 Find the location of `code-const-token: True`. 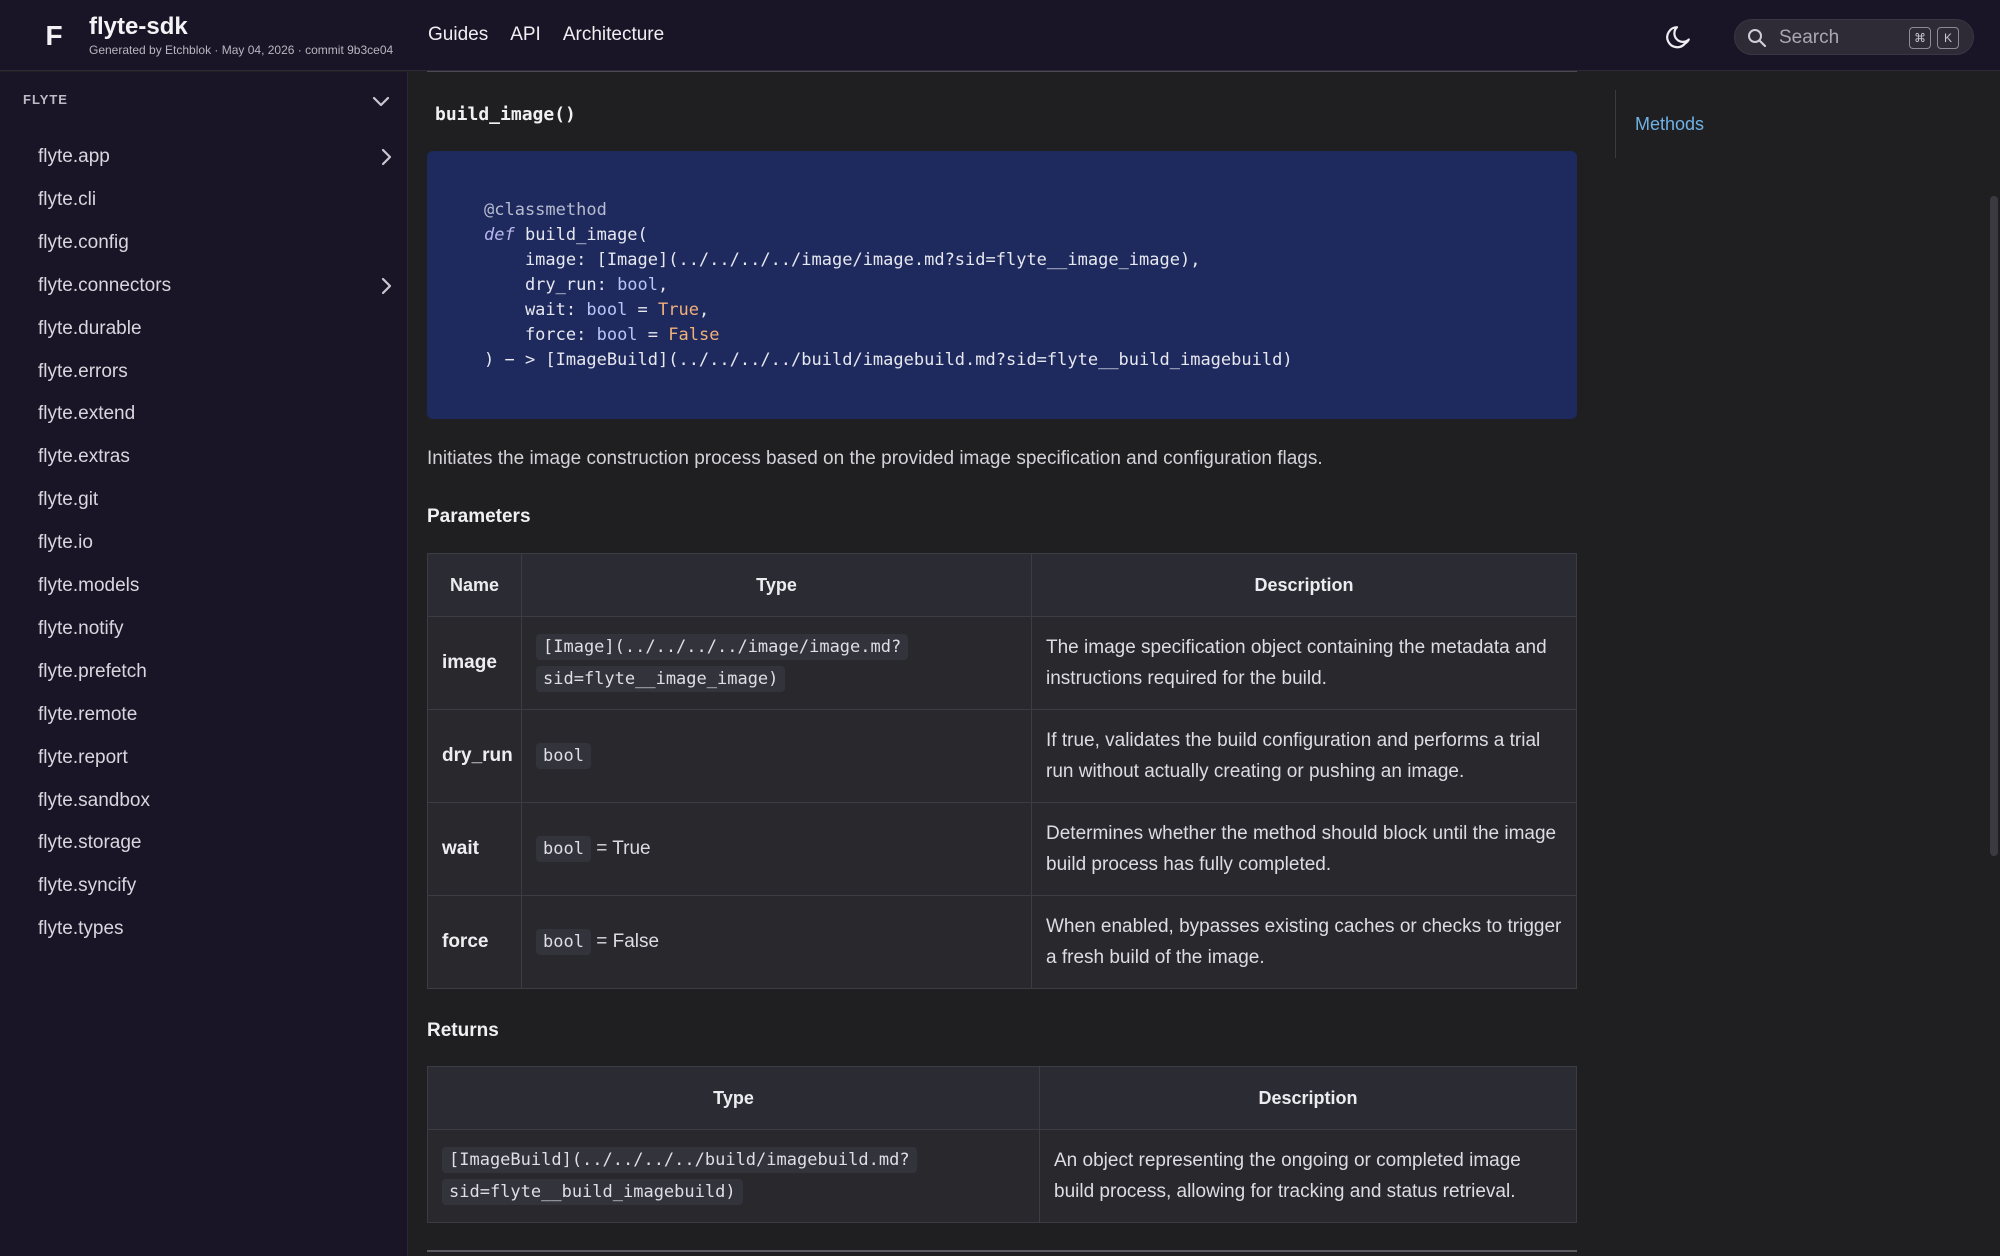

code-const-token: True is located at coordinates (678, 310).